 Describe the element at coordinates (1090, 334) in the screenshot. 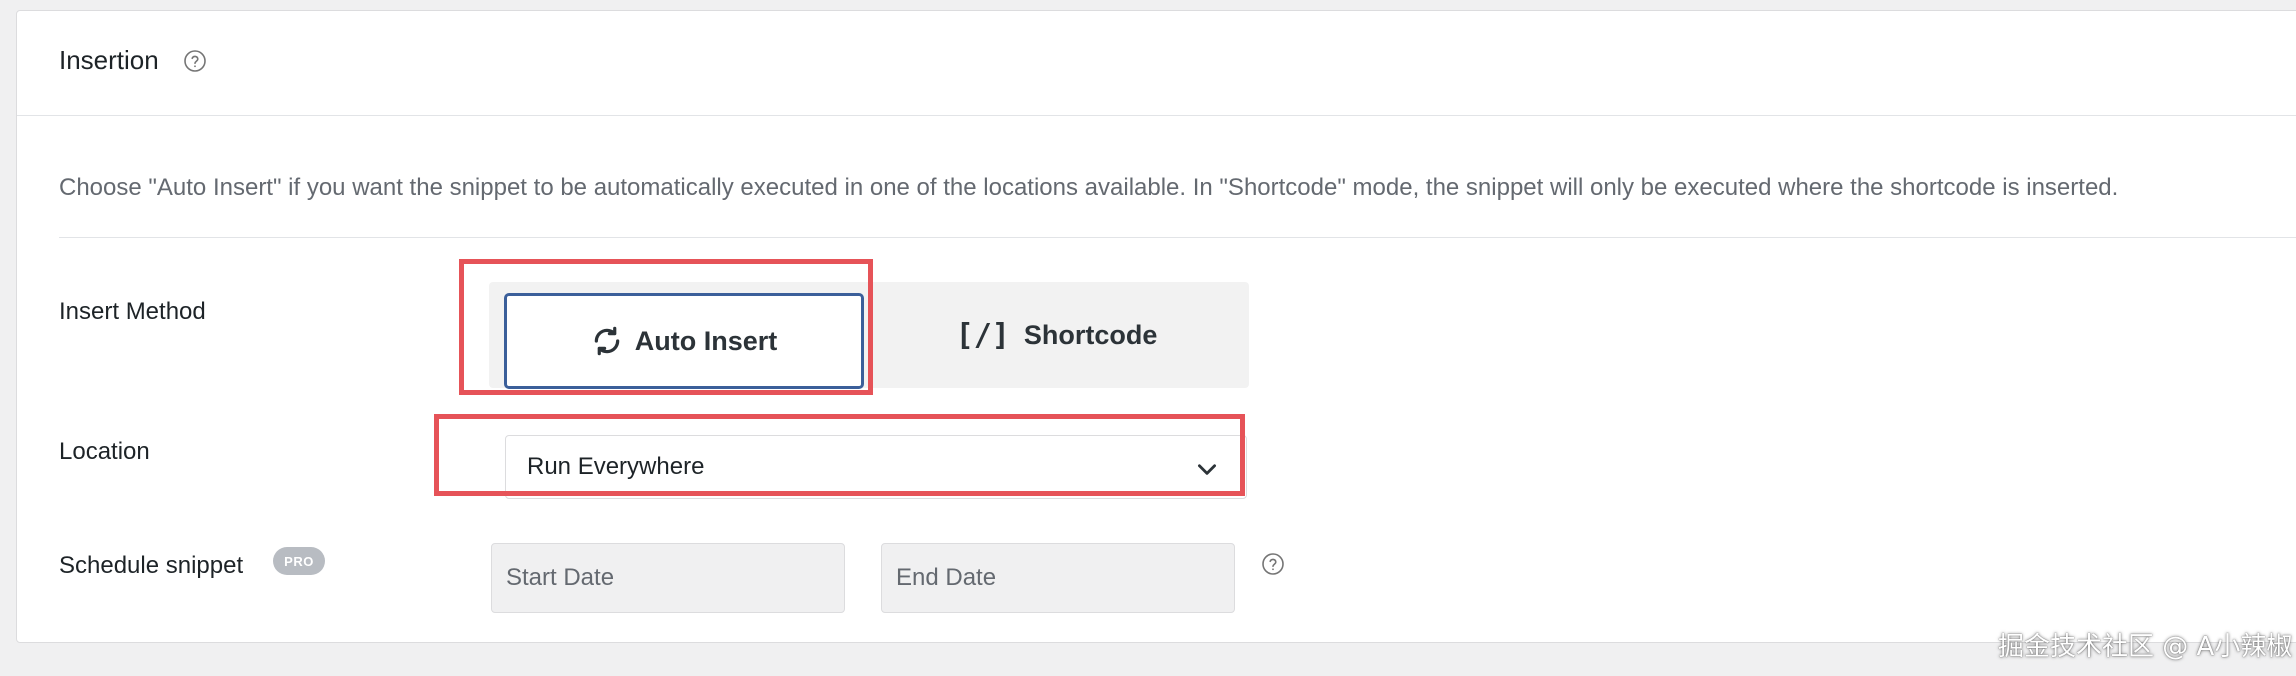

I see `shortcode-label: Shortcode` at that location.